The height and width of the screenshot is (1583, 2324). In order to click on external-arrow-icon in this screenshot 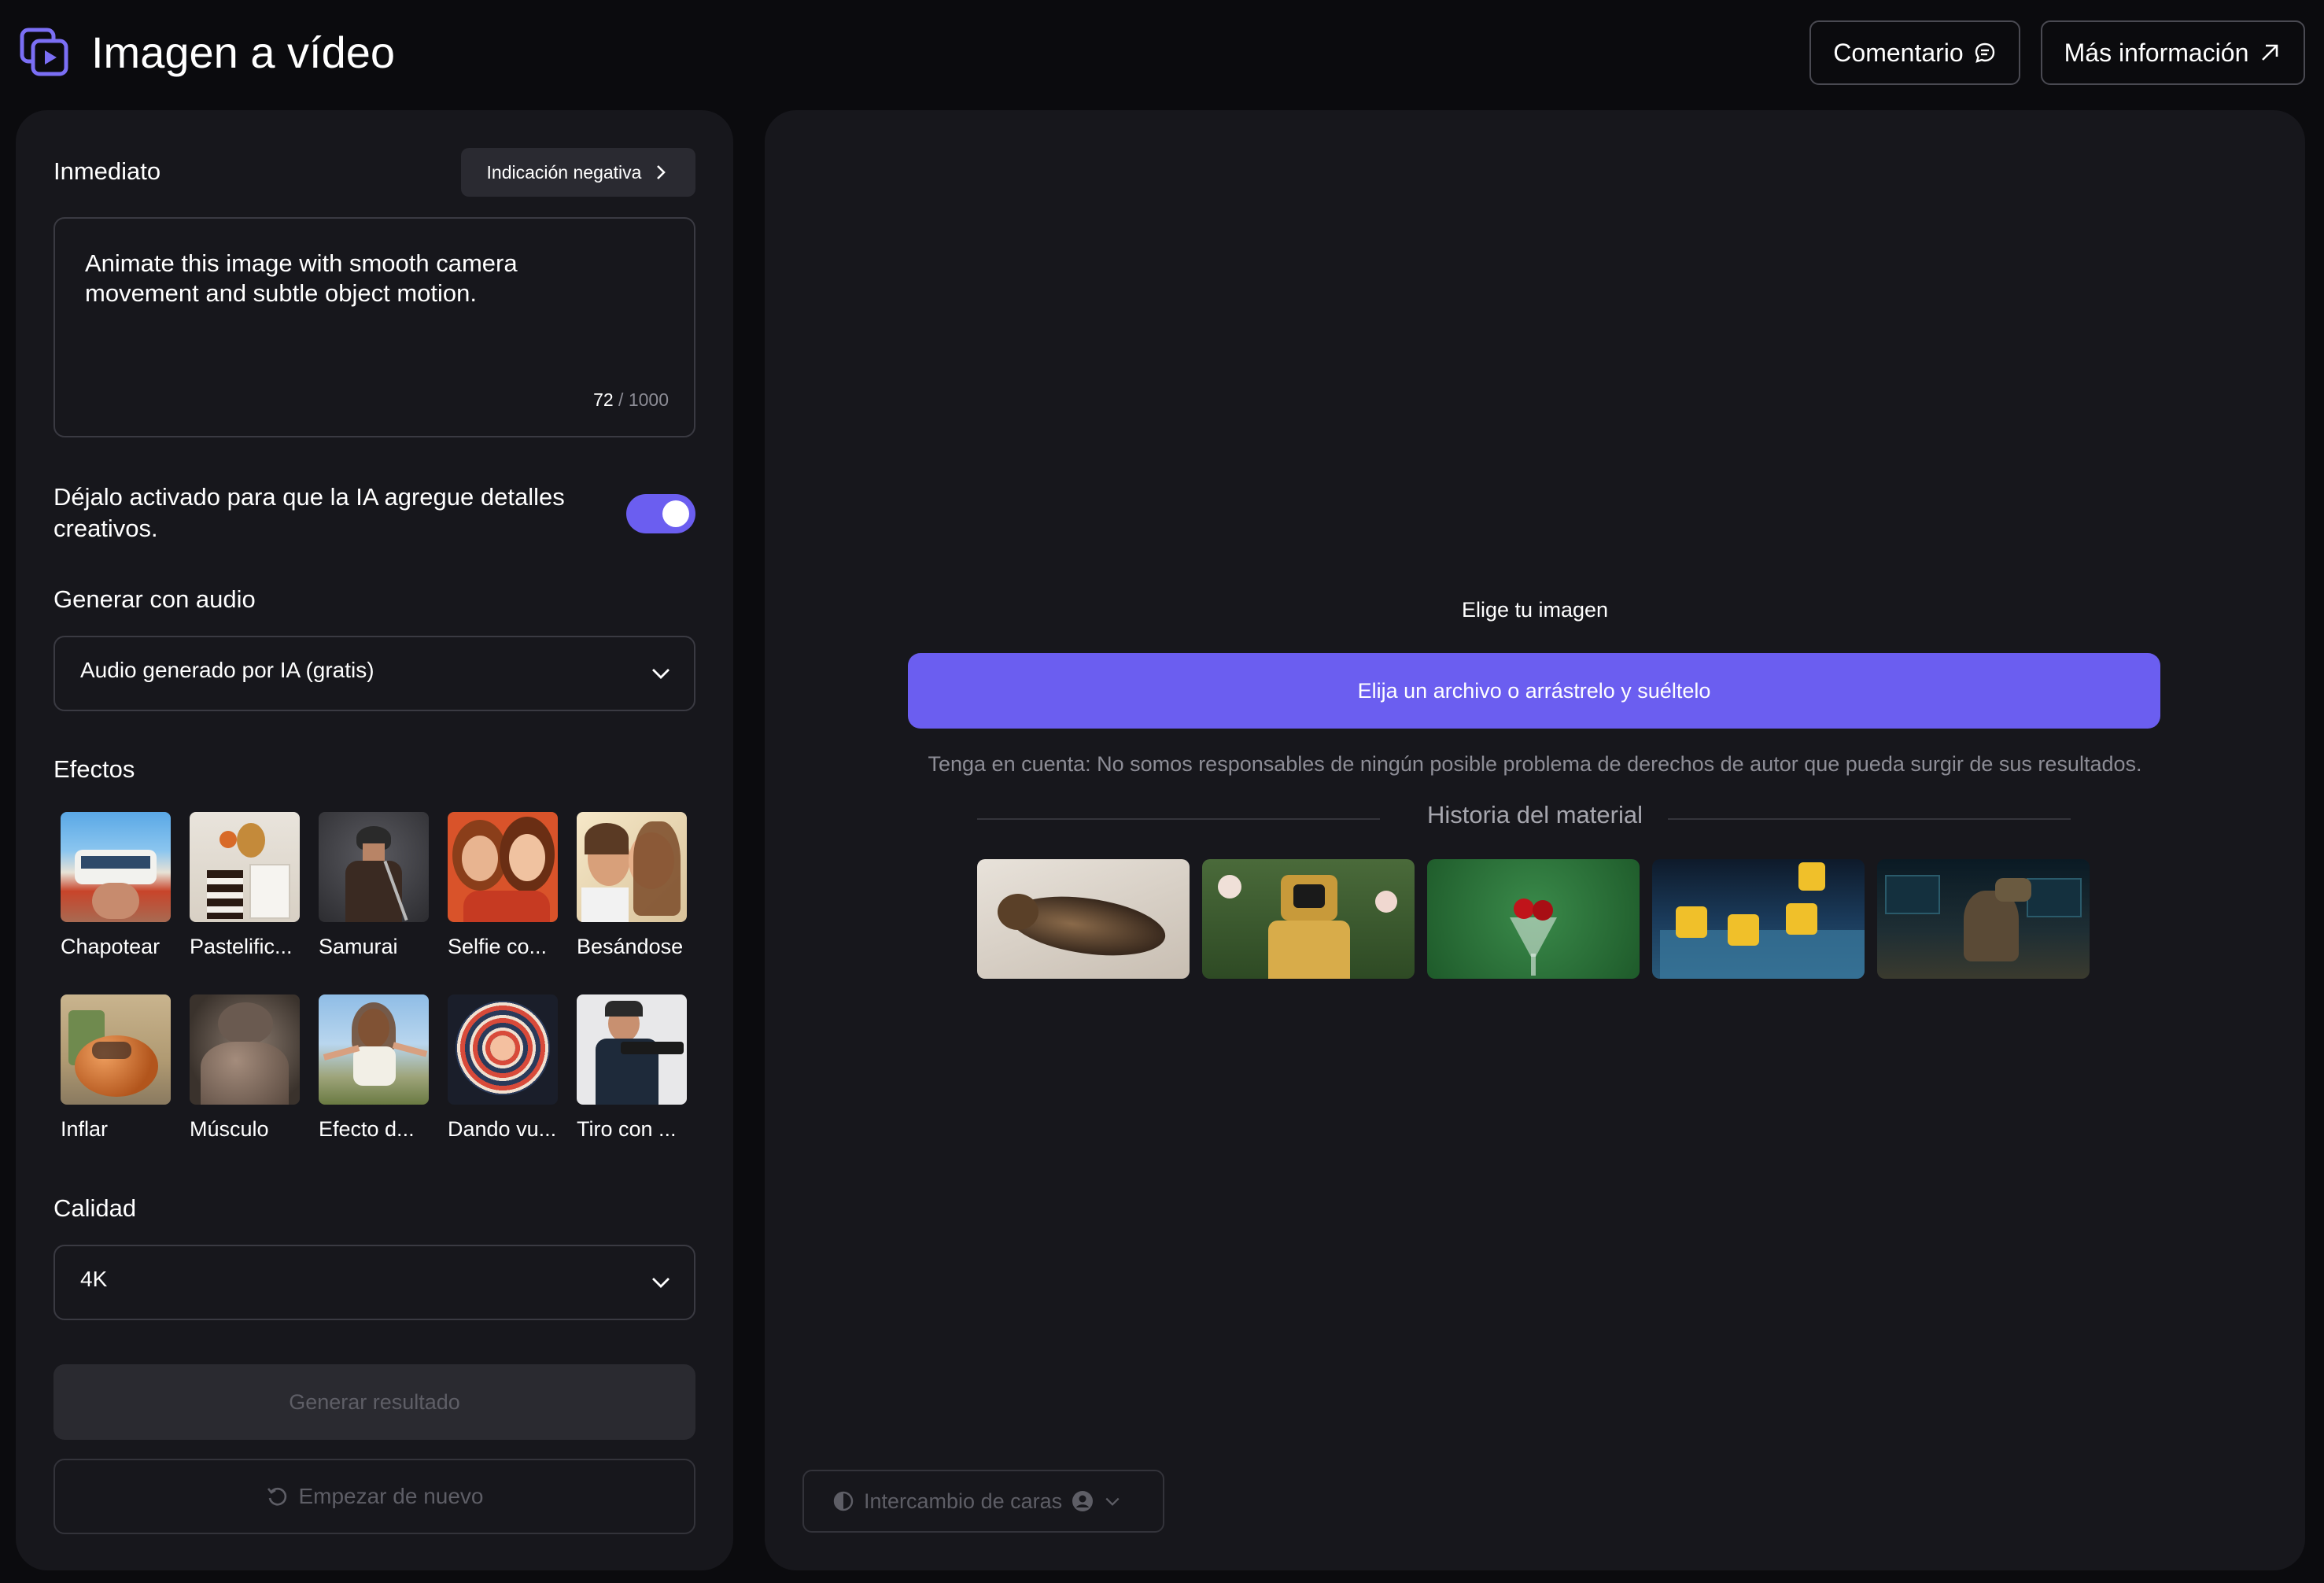, I will do `click(2270, 52)`.